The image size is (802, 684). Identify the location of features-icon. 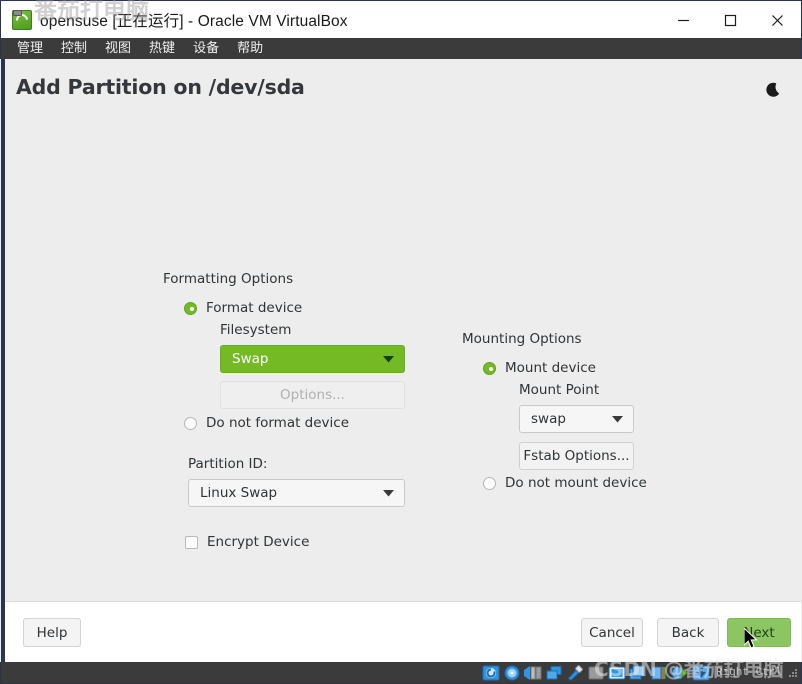
(659, 673).